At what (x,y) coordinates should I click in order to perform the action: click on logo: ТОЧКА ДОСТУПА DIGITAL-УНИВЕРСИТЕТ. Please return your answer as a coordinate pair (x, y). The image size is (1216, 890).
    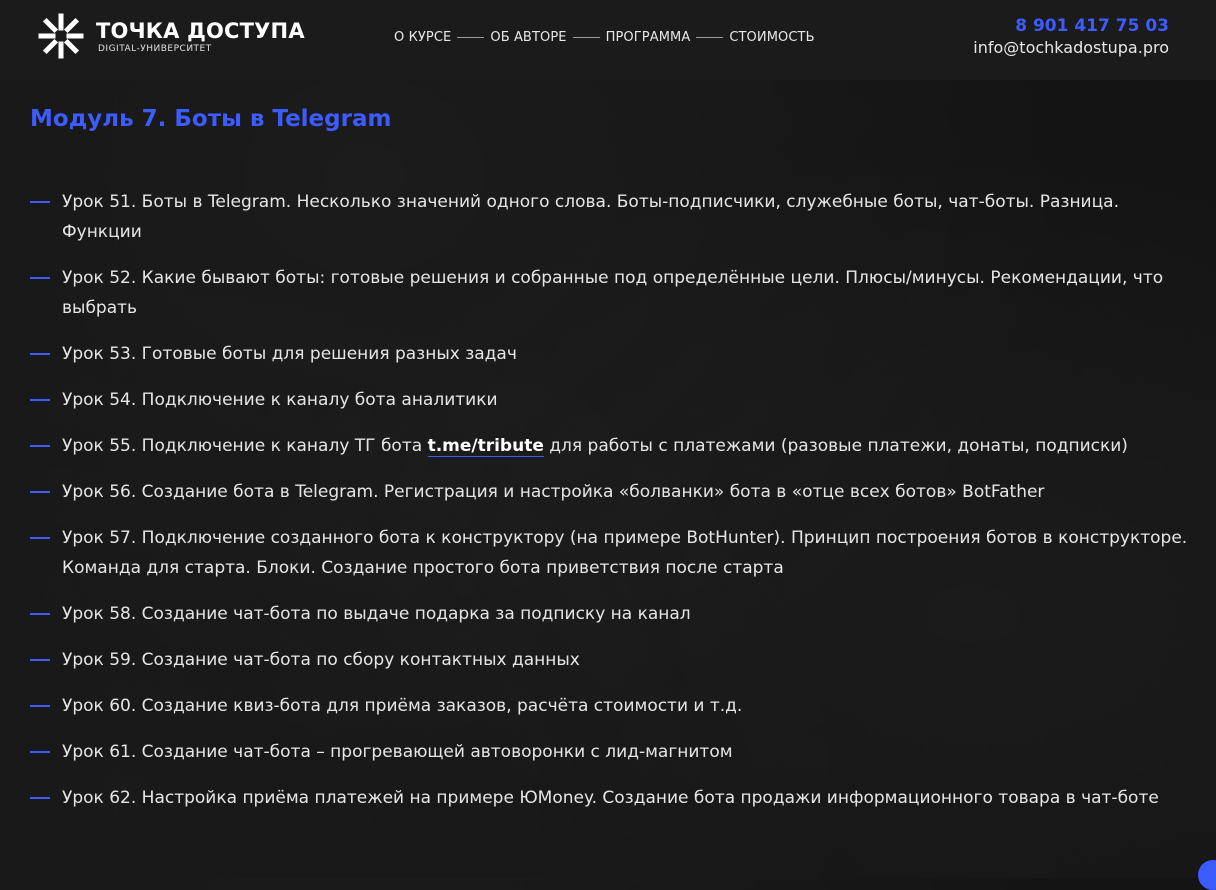
    Looking at the image, I should click on (170, 36).